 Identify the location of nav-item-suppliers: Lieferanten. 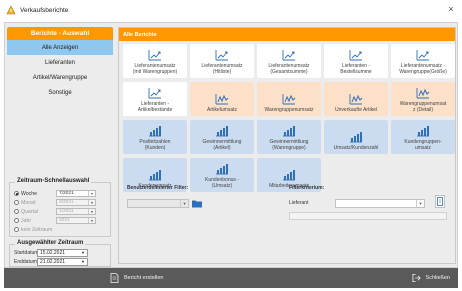
(60, 62).